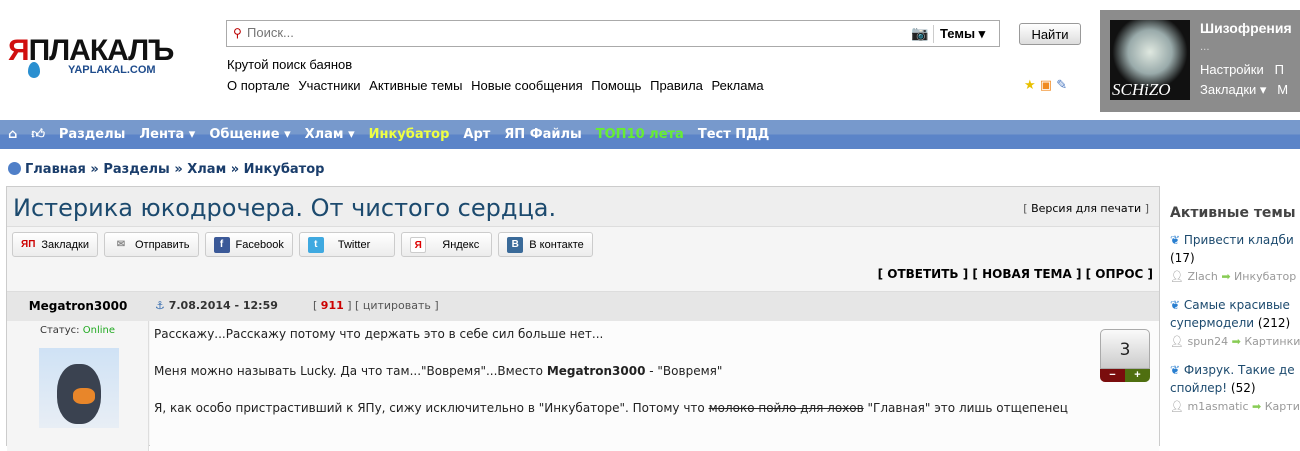  Describe the element at coordinates (12, 134) in the screenshot. I see `home-icon: ⌂` at that location.